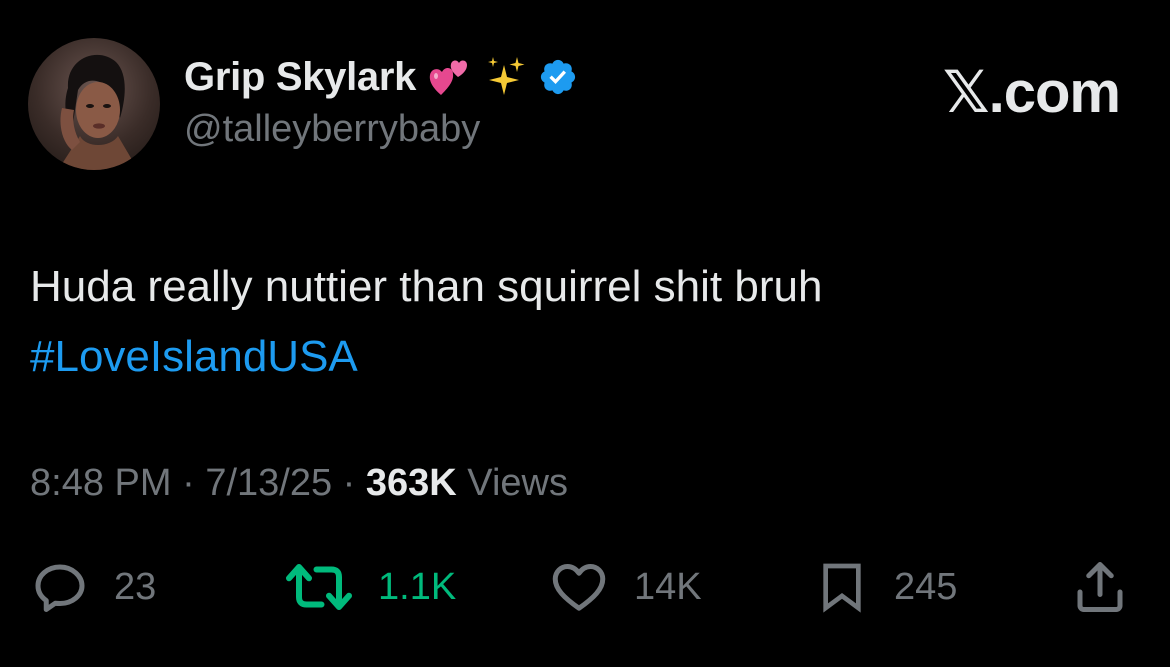  Describe the element at coordinates (60, 587) in the screenshot. I see `reply-icon` at that location.